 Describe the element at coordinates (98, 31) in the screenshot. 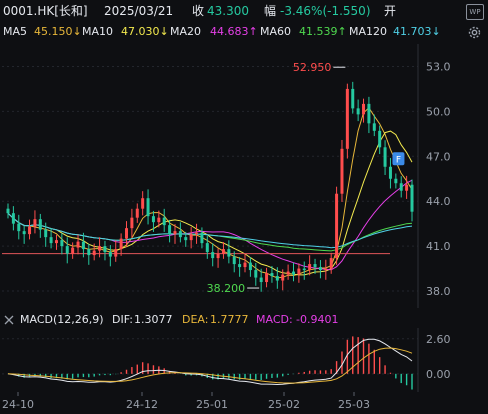

I see `ma10-label: MA10` at that location.